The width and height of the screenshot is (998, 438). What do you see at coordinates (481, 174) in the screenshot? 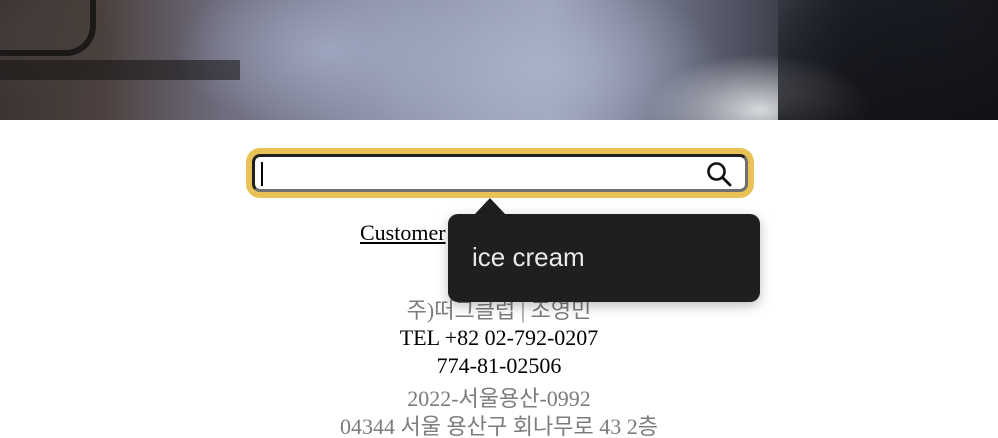
I see `search-input` at bounding box center [481, 174].